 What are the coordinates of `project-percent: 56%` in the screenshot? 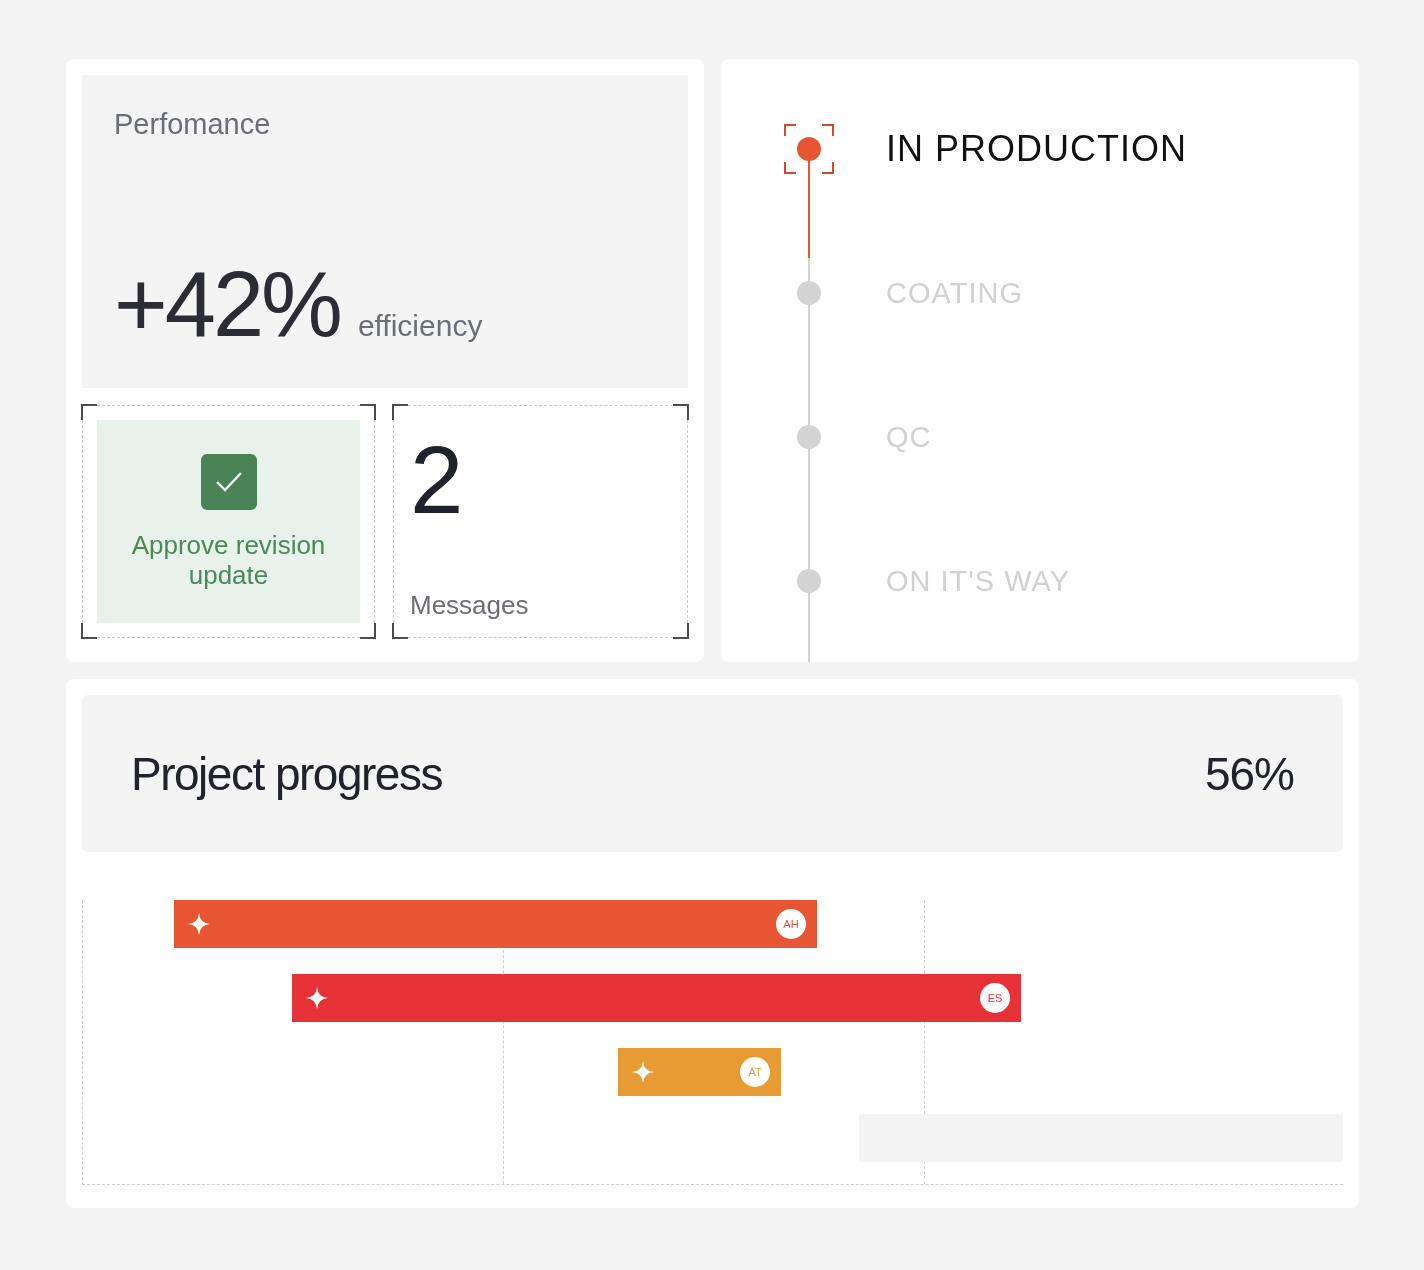 It's located at (1249, 773).